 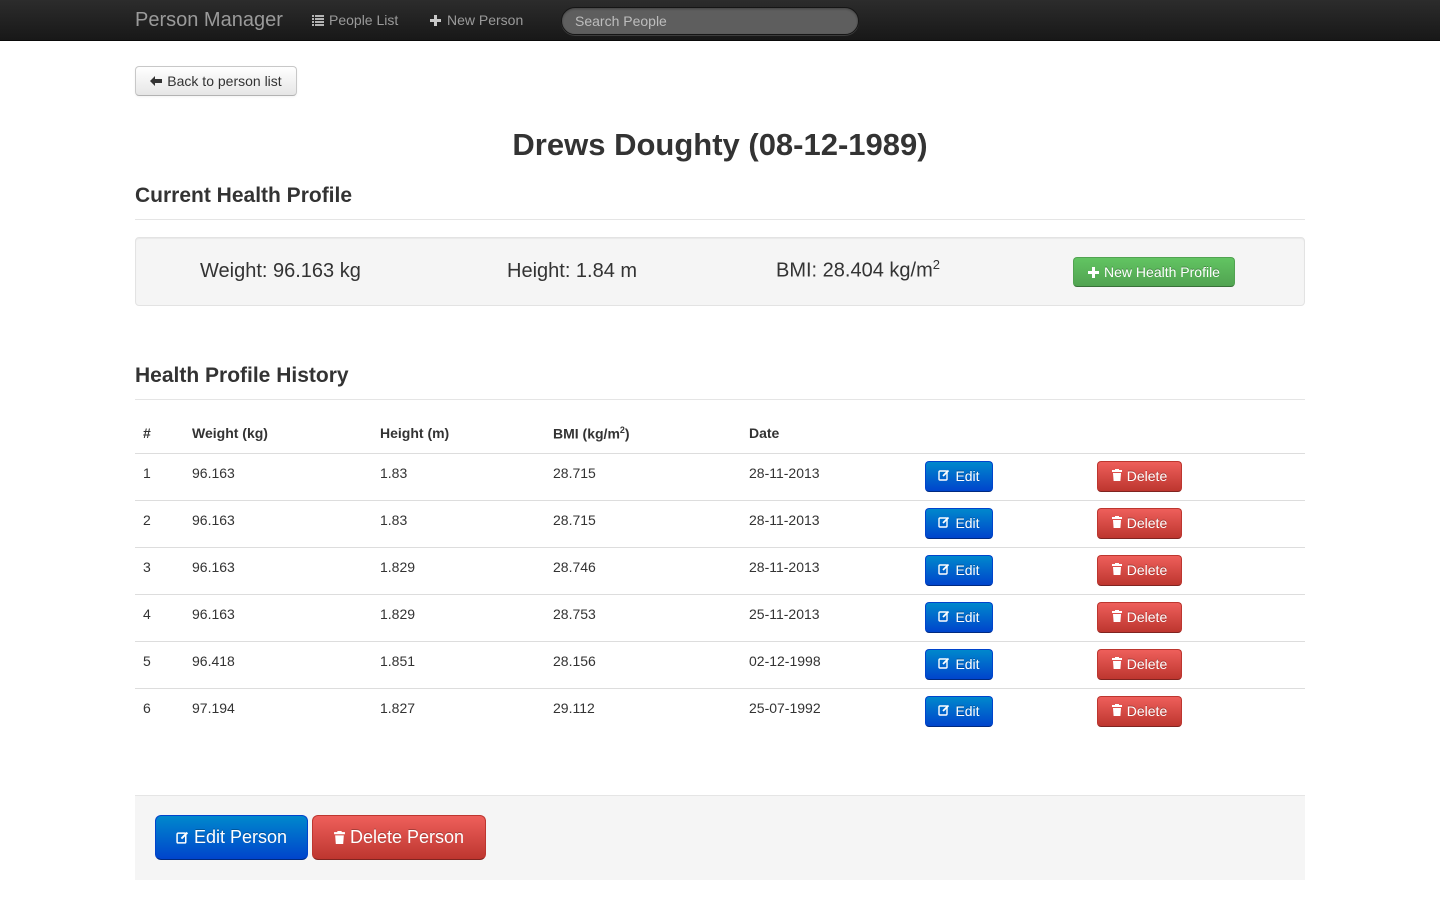 What do you see at coordinates (317, 20) in the screenshot?
I see `list-icon` at bounding box center [317, 20].